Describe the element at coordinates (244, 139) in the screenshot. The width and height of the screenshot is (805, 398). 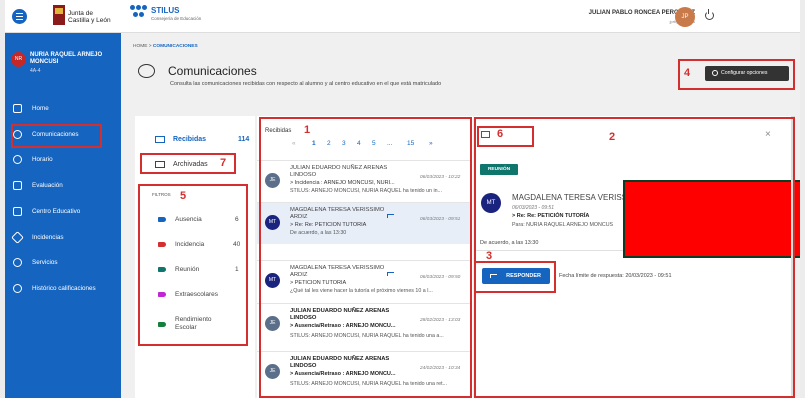
I see `folder-count: 114` at that location.